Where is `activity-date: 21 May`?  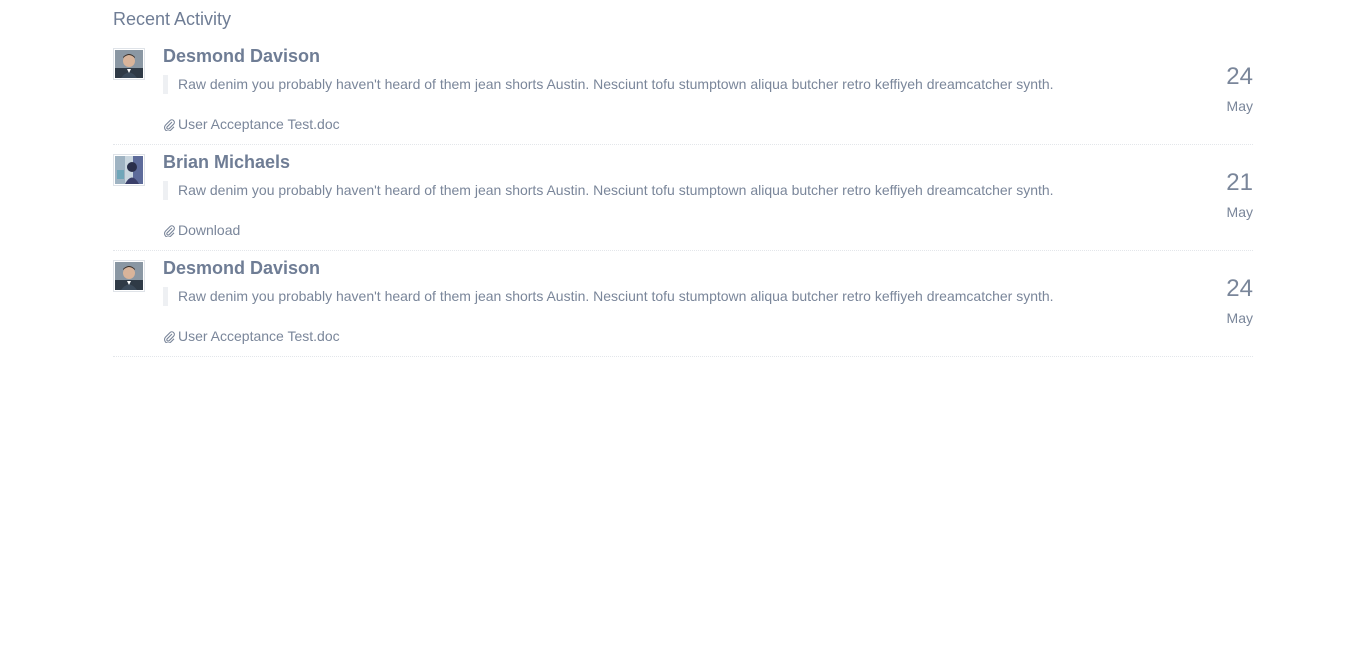 activity-date: 21 May is located at coordinates (1239, 195).